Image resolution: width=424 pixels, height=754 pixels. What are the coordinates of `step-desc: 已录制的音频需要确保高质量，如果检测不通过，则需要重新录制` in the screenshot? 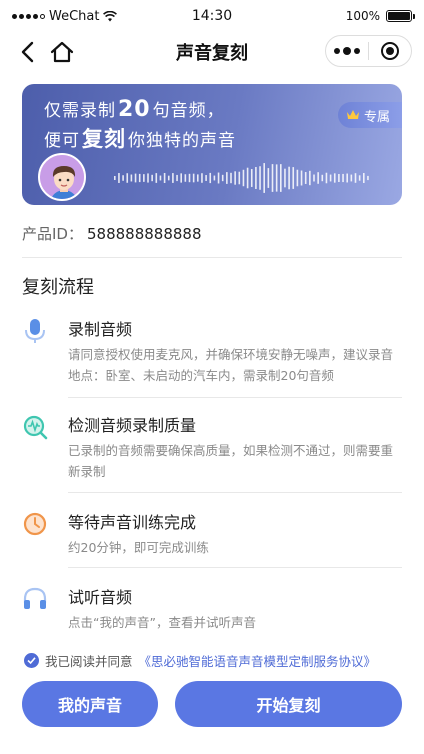 It's located at (231, 461).